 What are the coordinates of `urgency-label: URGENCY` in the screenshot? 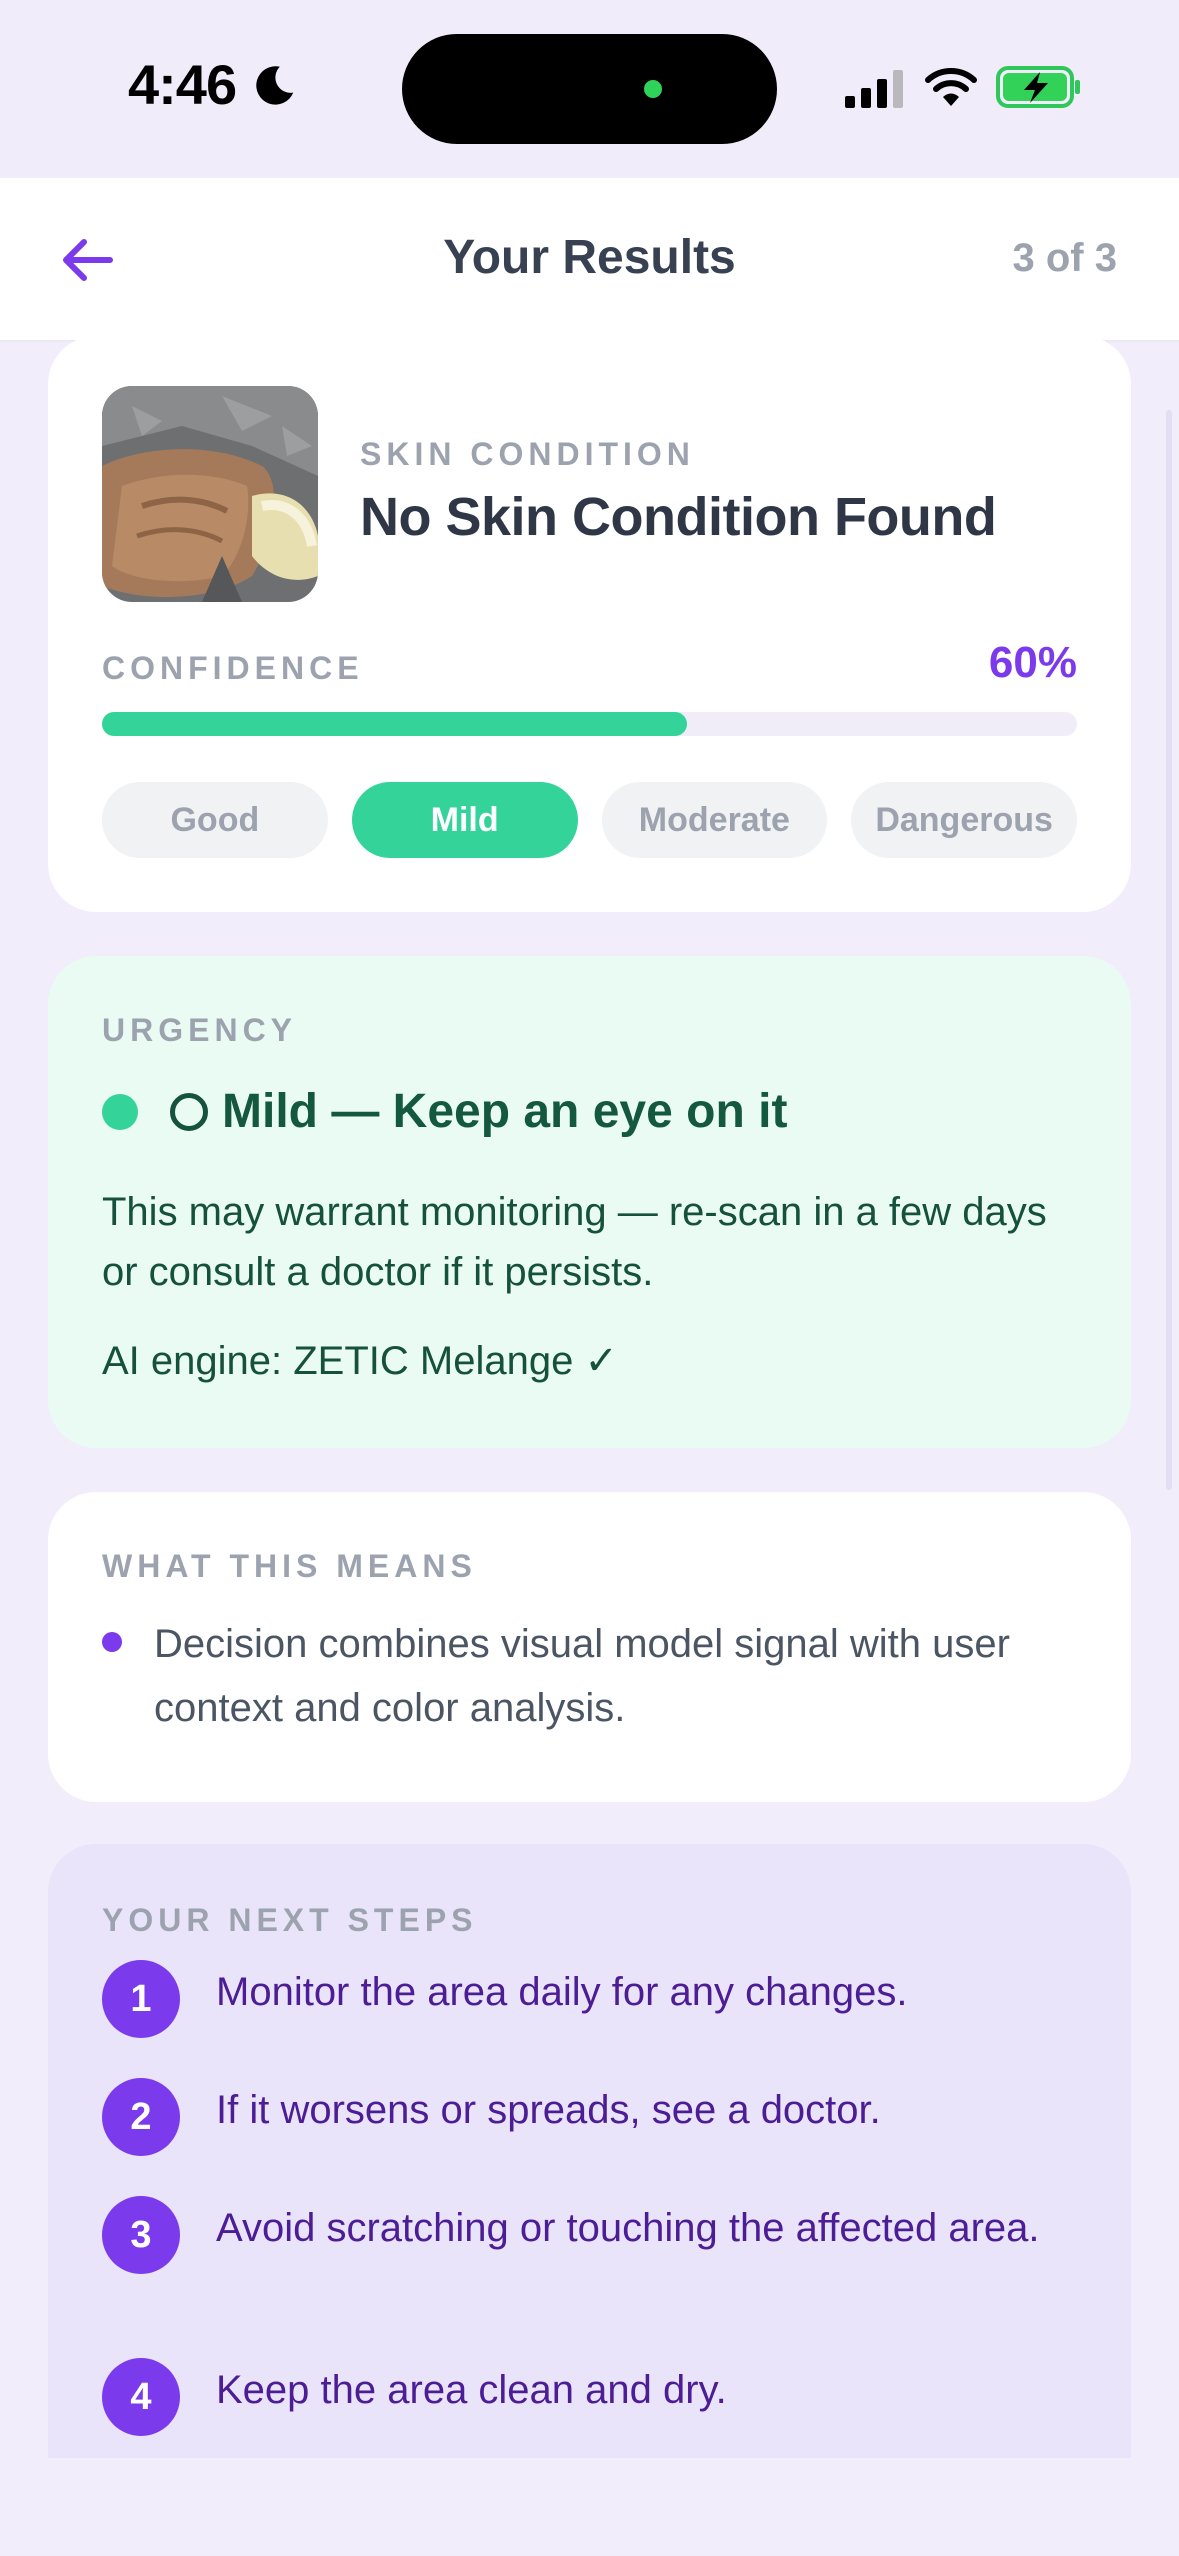 It's located at (200, 1030).